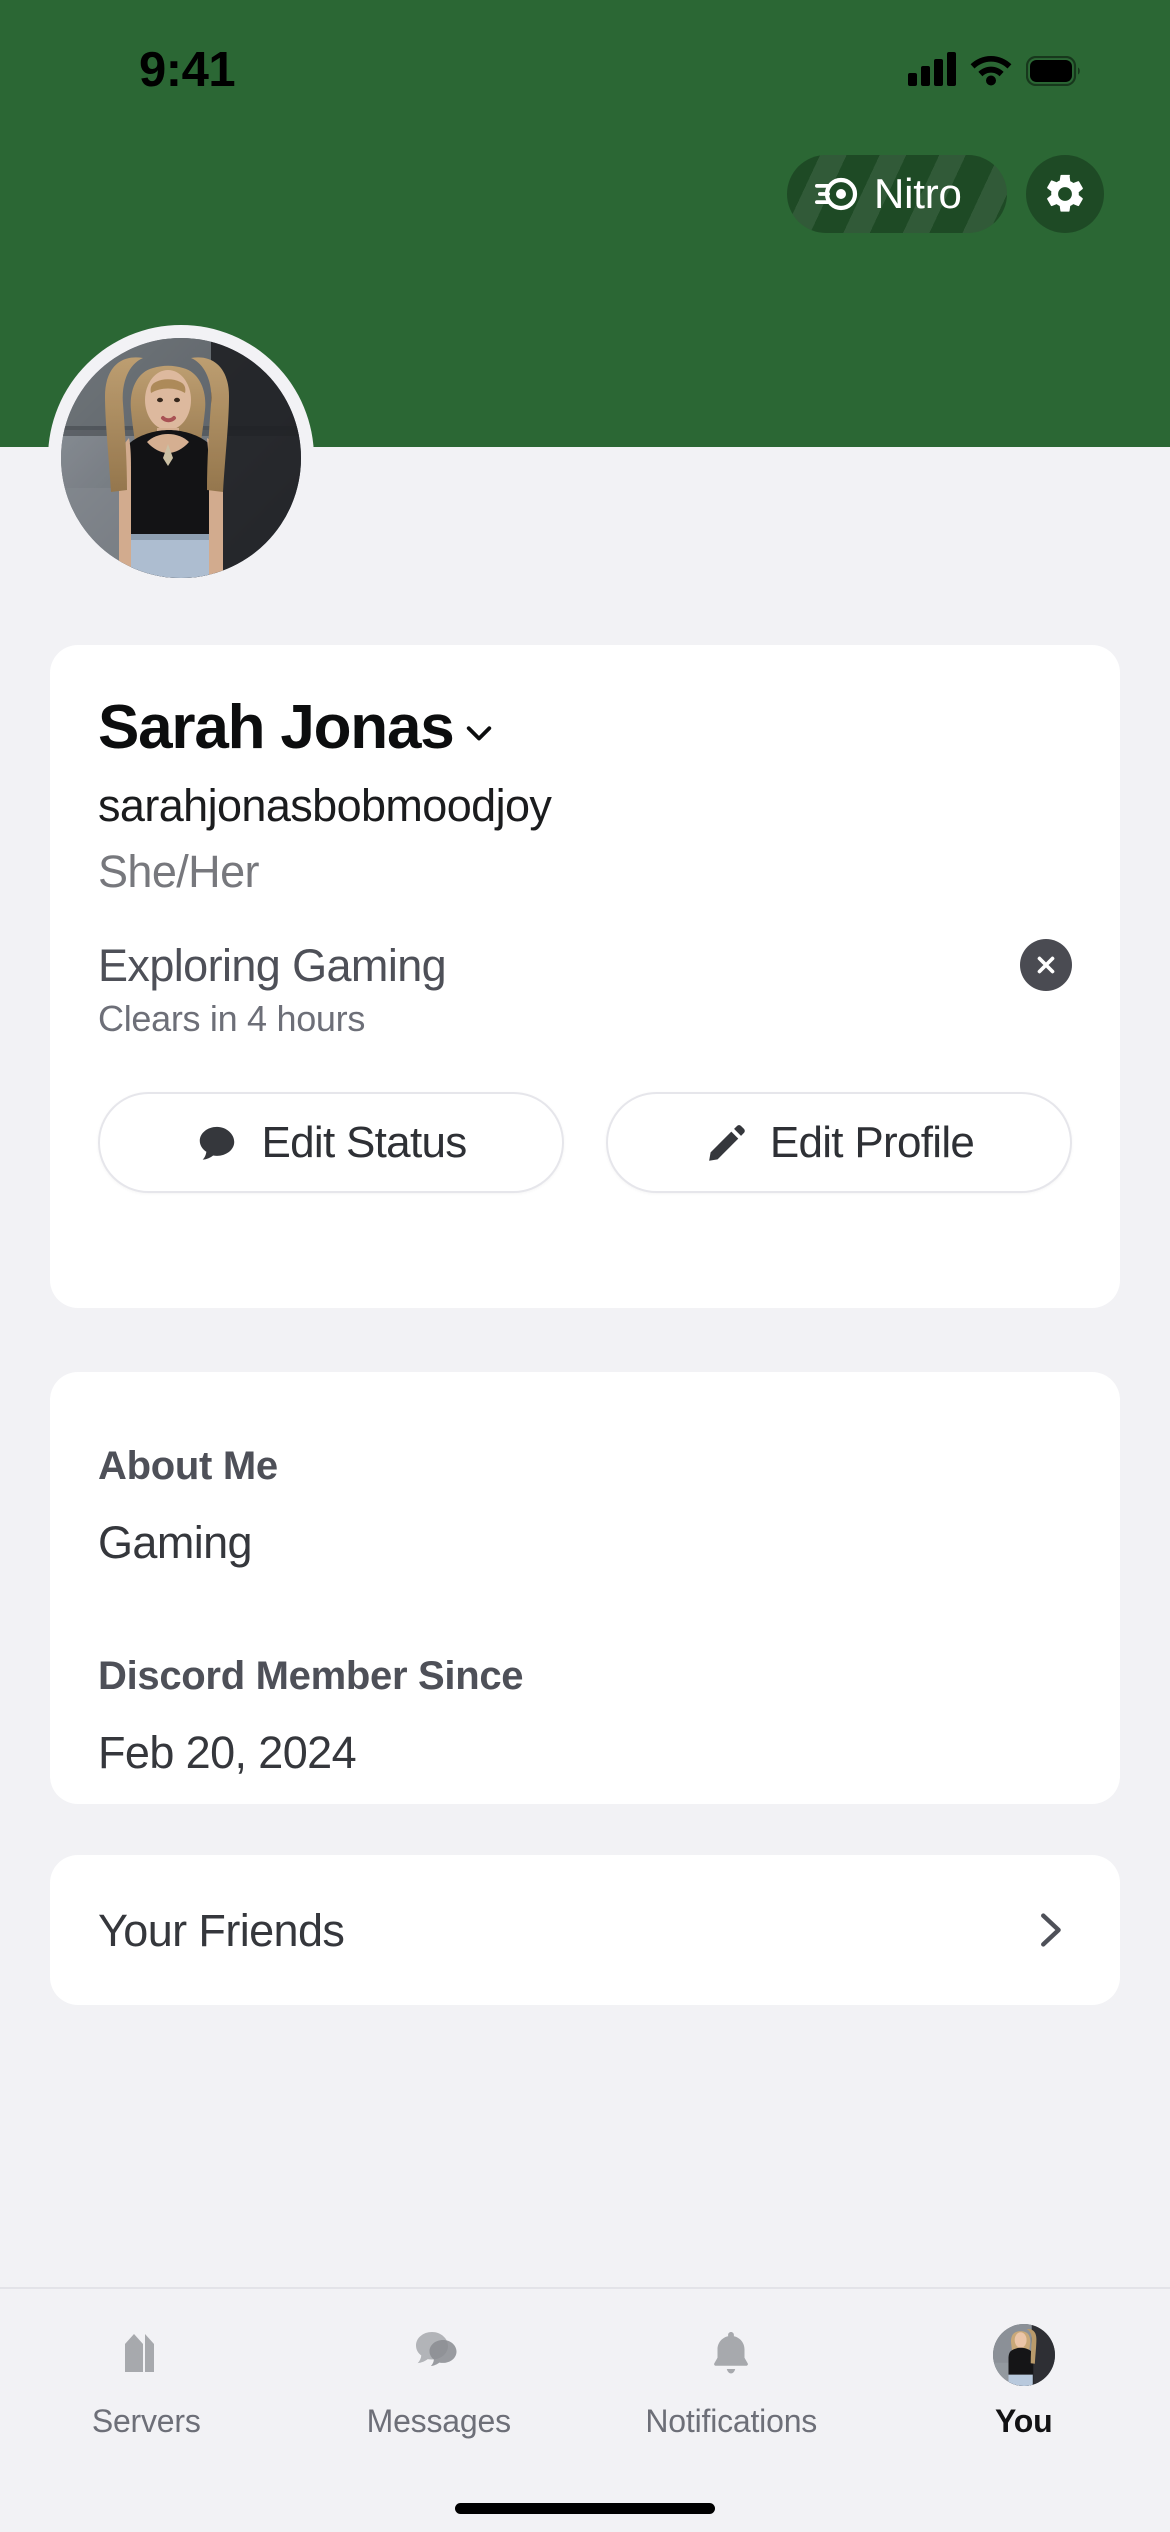 The height and width of the screenshot is (2532, 1170). Describe the element at coordinates (731, 2355) in the screenshot. I see `bell-icon` at that location.